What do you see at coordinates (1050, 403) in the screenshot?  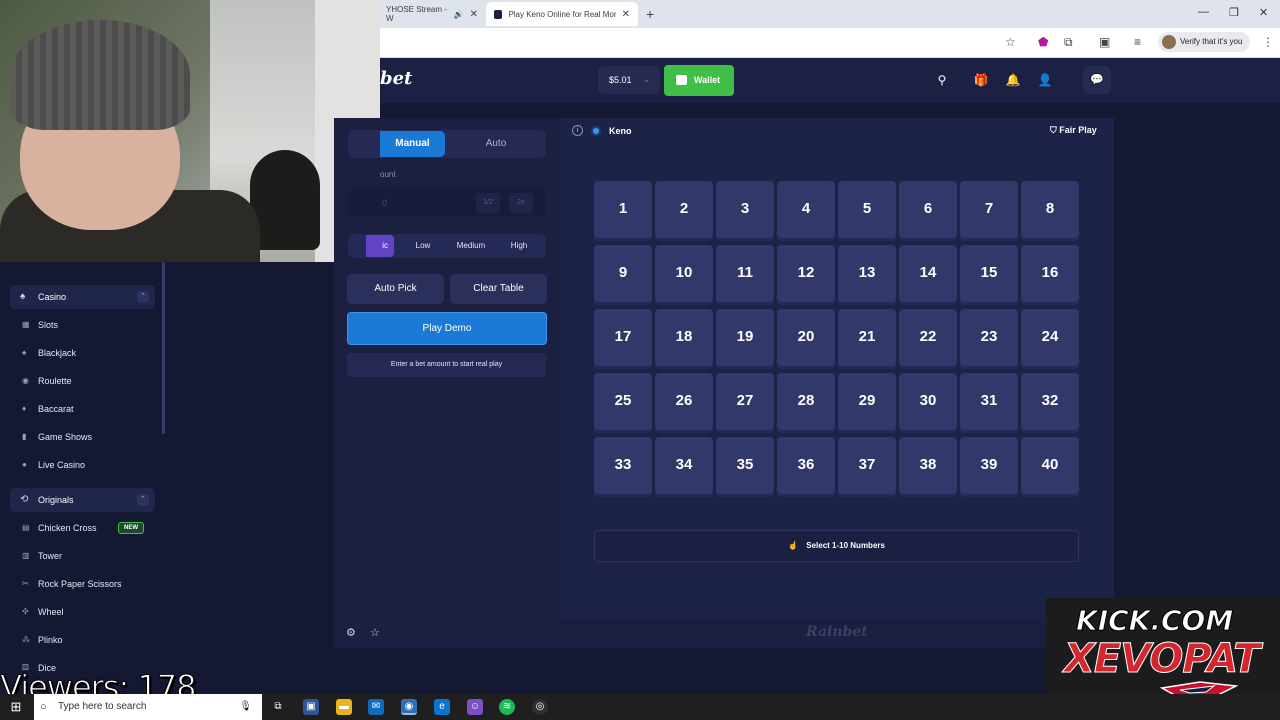 I see `keno-tile: 32` at bounding box center [1050, 403].